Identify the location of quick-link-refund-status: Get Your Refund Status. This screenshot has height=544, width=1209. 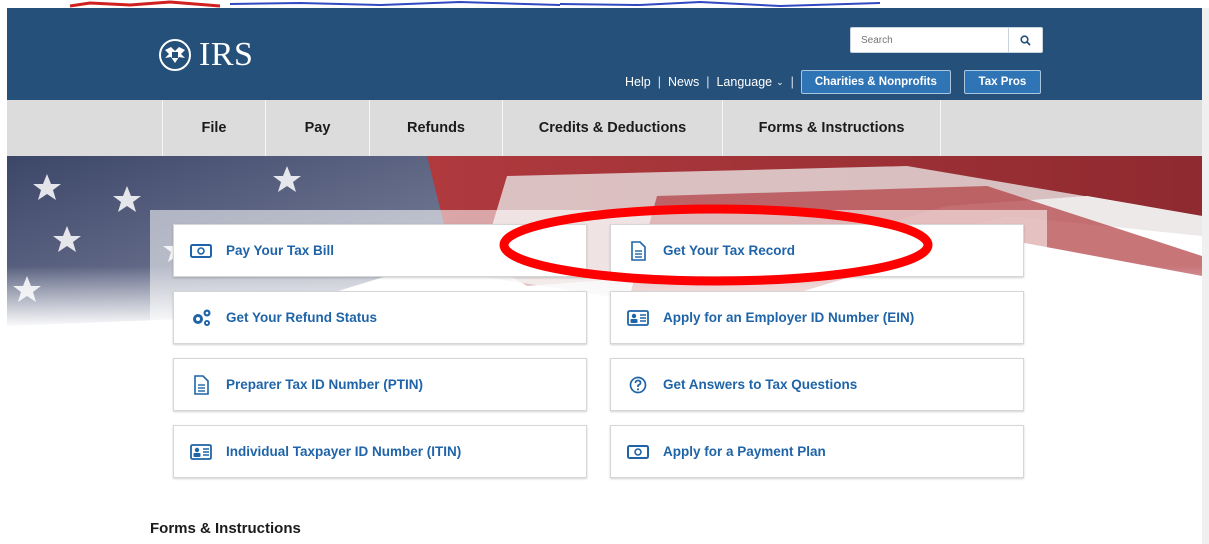
(380, 317).